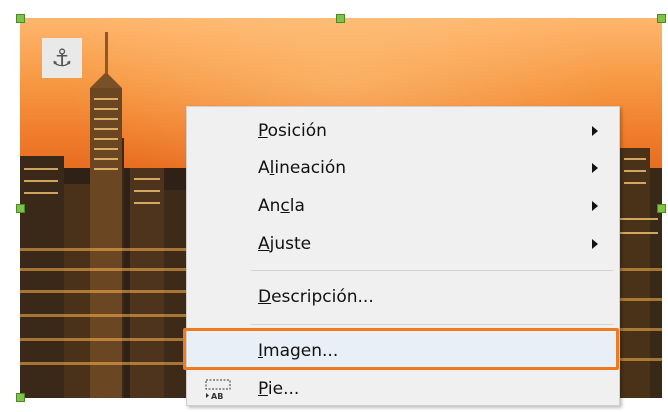 The image size is (668, 412). I want to click on menu-item-label: Ajuste, so click(285, 244).